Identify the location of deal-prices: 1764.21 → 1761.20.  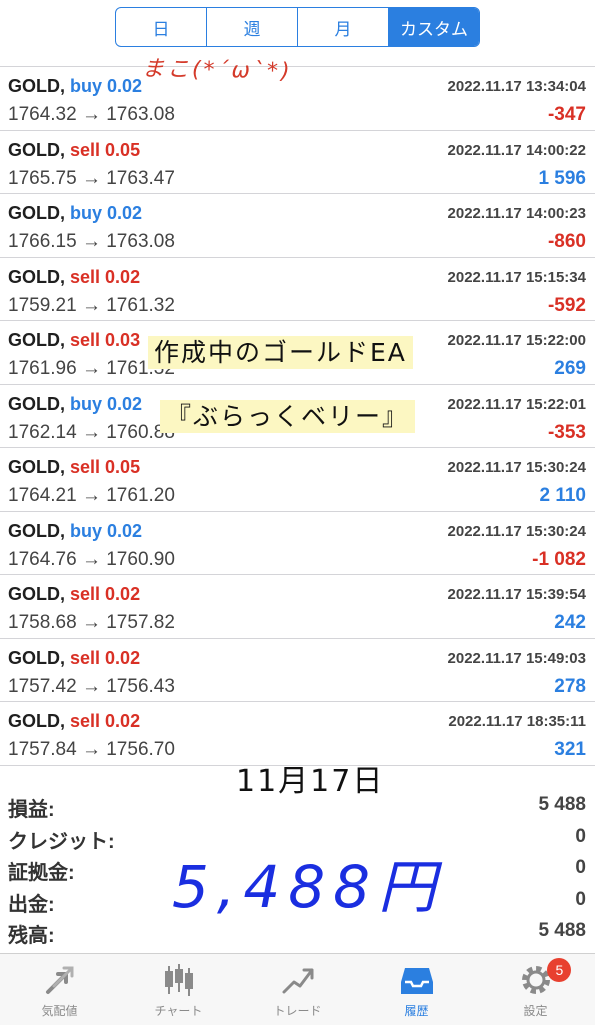
(91, 495).